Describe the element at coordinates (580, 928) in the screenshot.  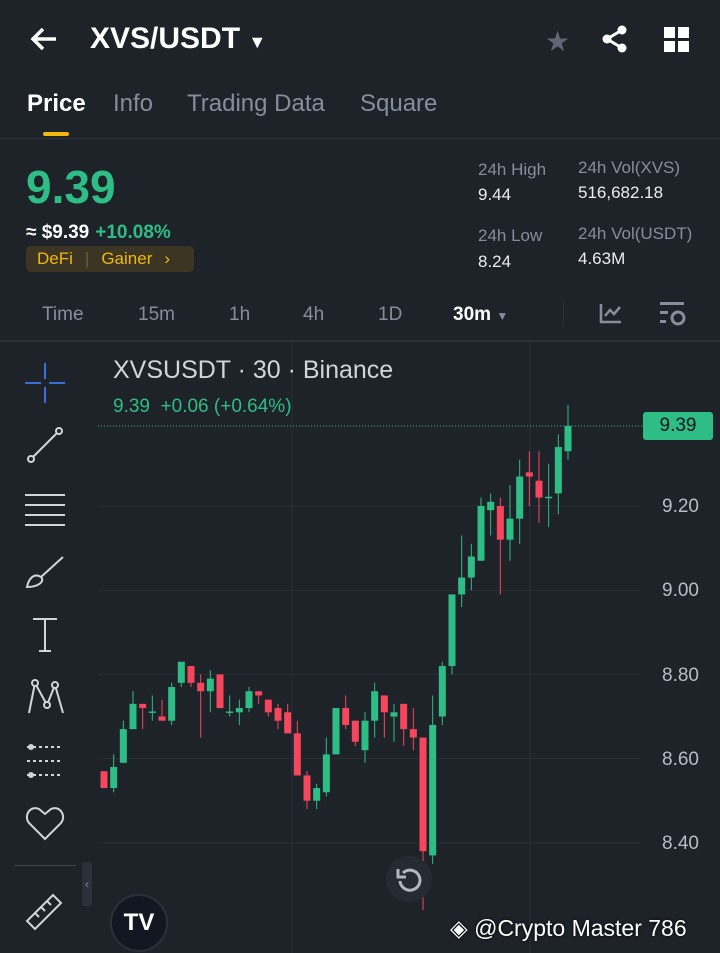
I see `watermark-text: @Crypto Master 786` at that location.